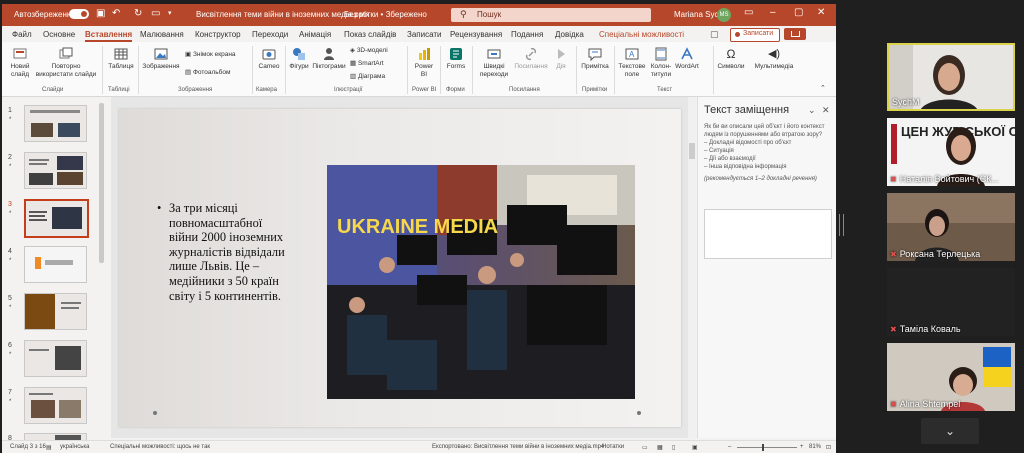 Image resolution: width=1024 pixels, height=453 pixels. I want to click on redo-icon: ↻, so click(138, 14).